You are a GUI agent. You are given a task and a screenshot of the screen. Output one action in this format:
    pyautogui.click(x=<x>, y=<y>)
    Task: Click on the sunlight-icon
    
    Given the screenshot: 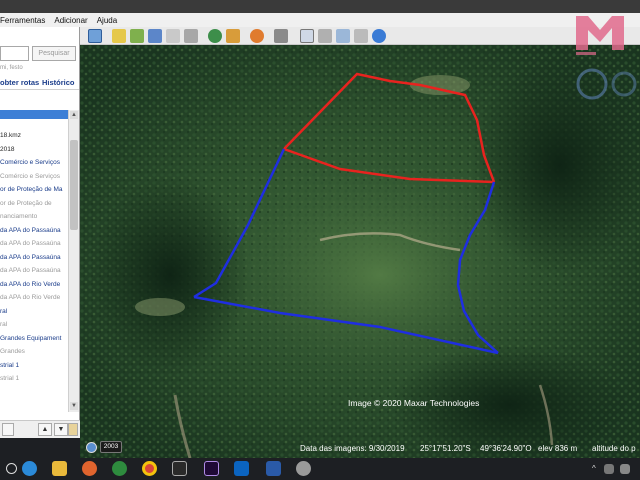 What is the action you would take?
    pyautogui.click(x=233, y=36)
    